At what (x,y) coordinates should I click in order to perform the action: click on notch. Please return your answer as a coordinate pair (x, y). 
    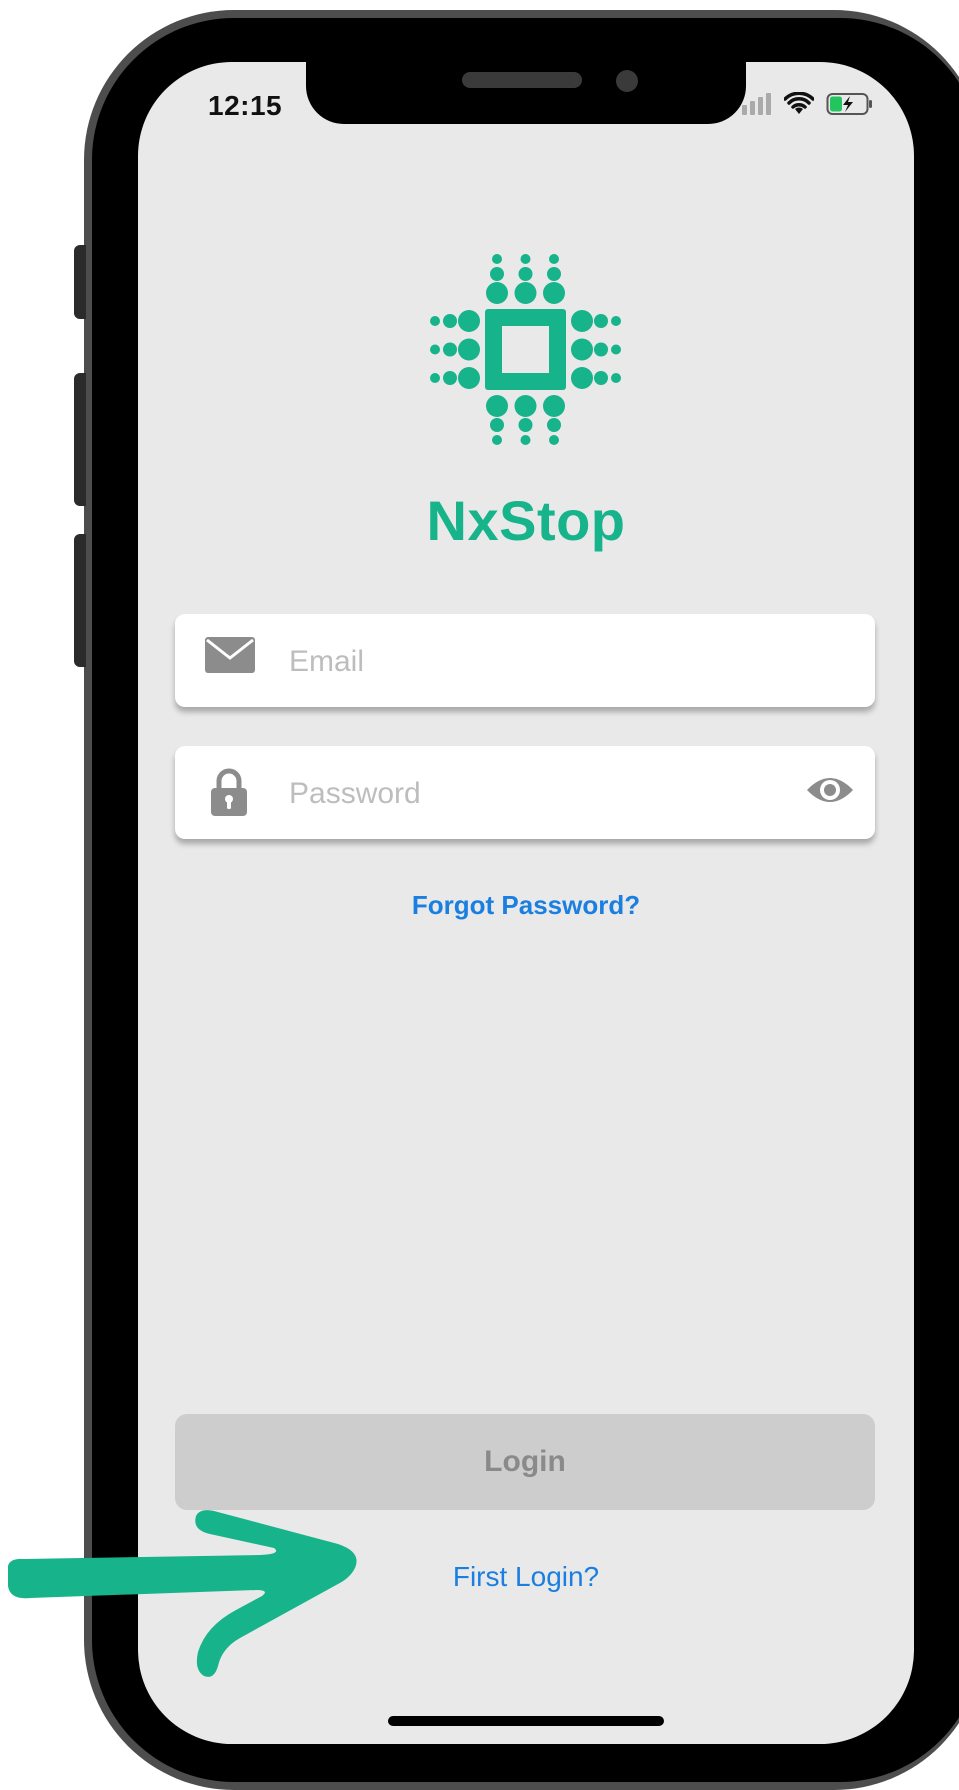
    Looking at the image, I should click on (526, 93).